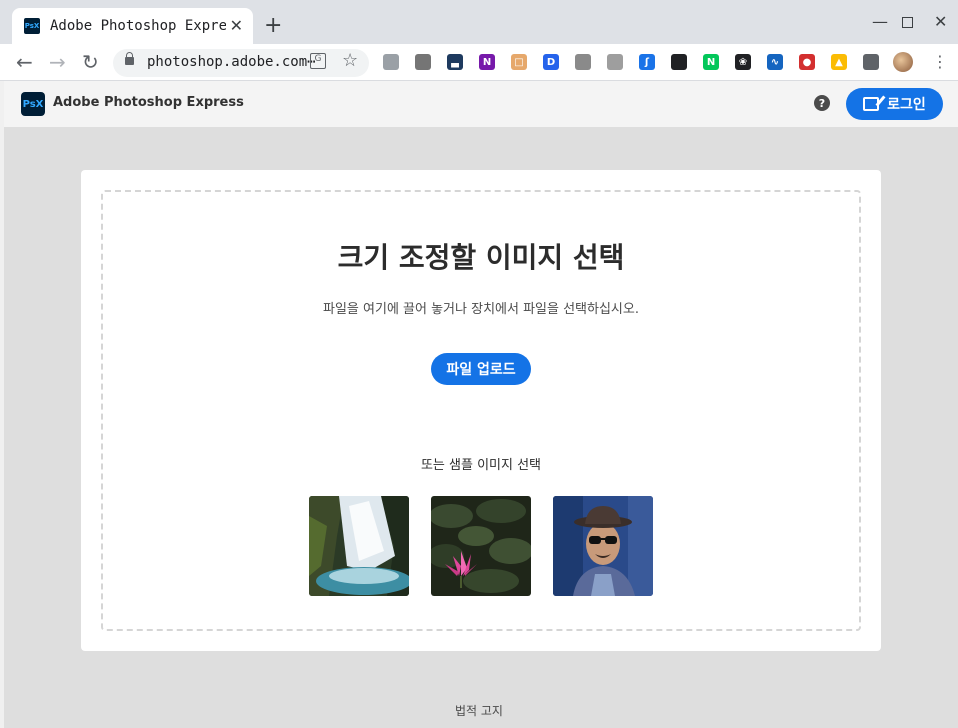 Image resolution: width=958 pixels, height=728 pixels. What do you see at coordinates (583, 62) in the screenshot?
I see `hexagon-extension-icon` at bounding box center [583, 62].